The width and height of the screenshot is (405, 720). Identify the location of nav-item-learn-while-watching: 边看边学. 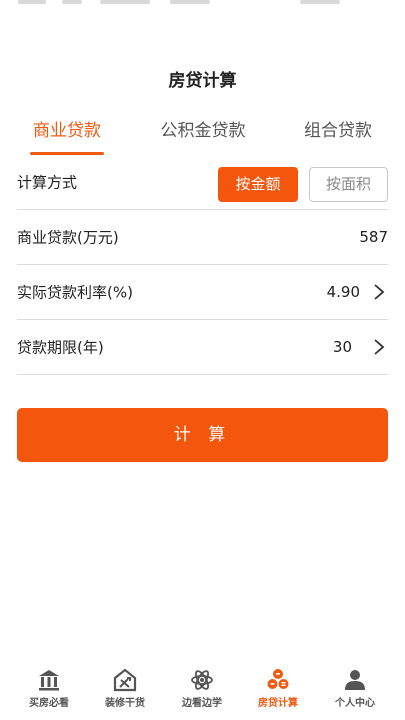
(202, 688).